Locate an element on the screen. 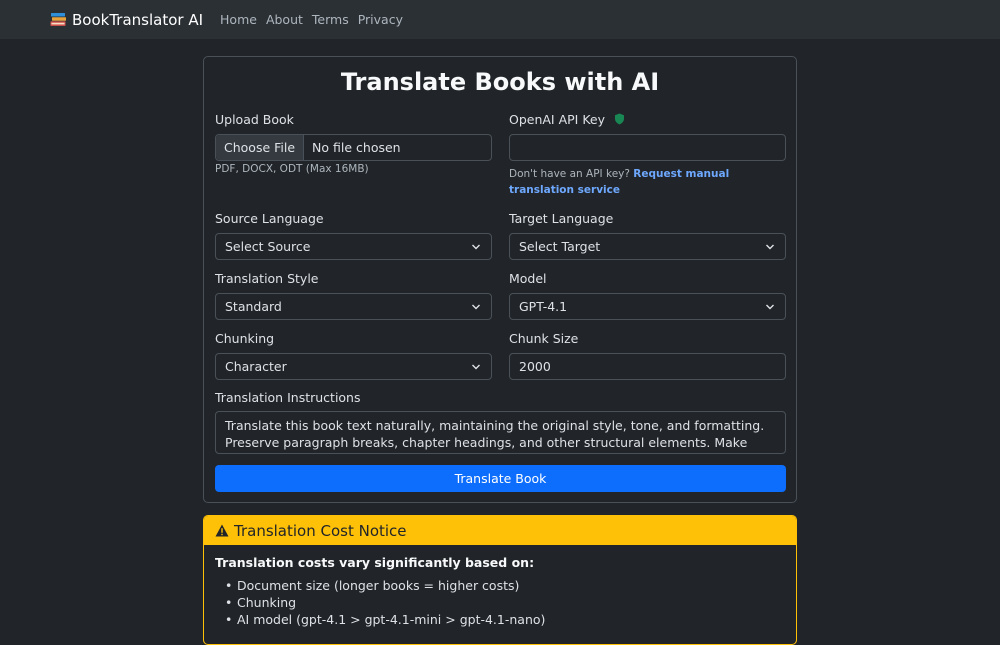  shield-icon is located at coordinates (619, 119).